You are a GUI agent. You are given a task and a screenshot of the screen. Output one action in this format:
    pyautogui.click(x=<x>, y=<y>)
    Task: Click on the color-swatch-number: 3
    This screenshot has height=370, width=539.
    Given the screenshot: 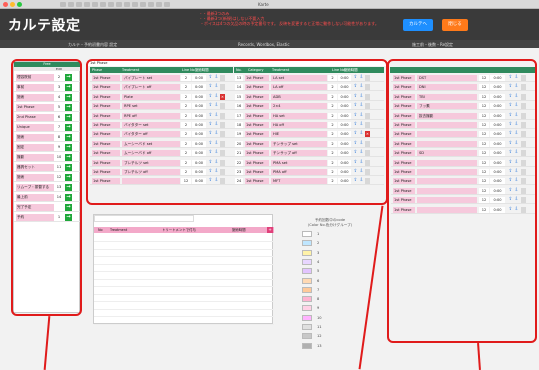 What is the action you would take?
    pyautogui.click(x=318, y=252)
    